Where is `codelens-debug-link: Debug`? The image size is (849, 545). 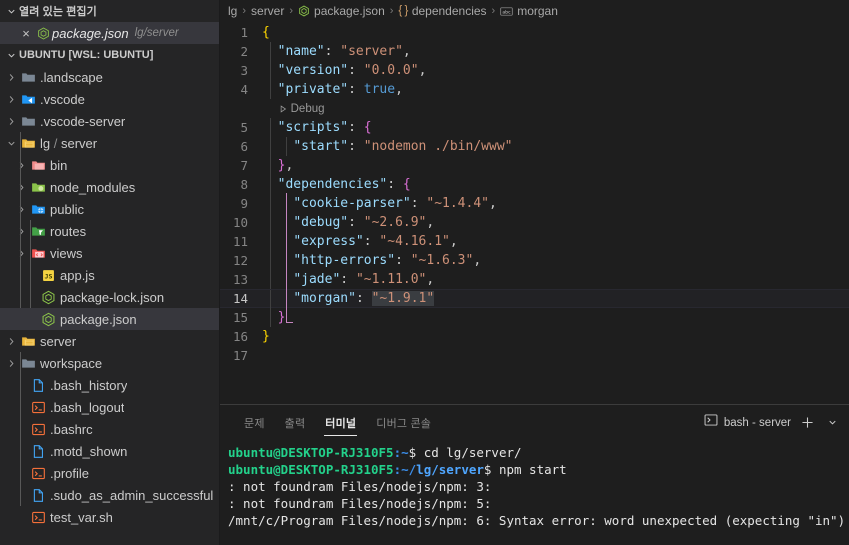 codelens-debug-link: Debug is located at coordinates (293, 109).